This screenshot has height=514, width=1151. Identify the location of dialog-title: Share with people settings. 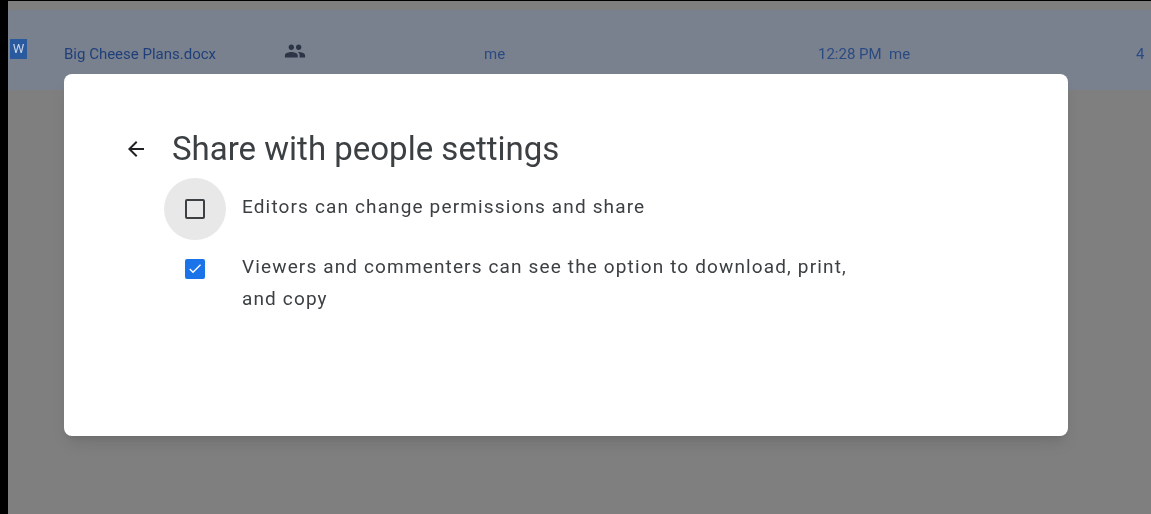
(366, 149).